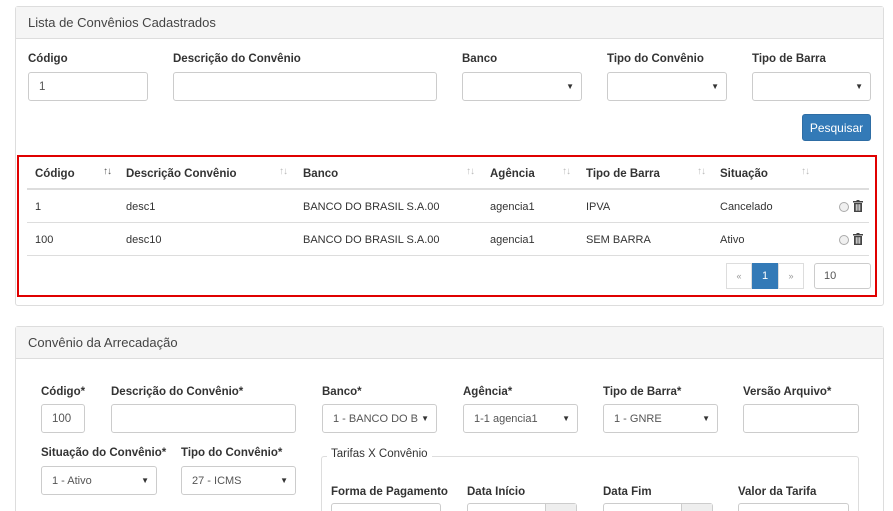 This screenshot has height=511, width=893. What do you see at coordinates (99, 480) in the screenshot?
I see `form-situacao-select: 1 - Ativo ▼` at bounding box center [99, 480].